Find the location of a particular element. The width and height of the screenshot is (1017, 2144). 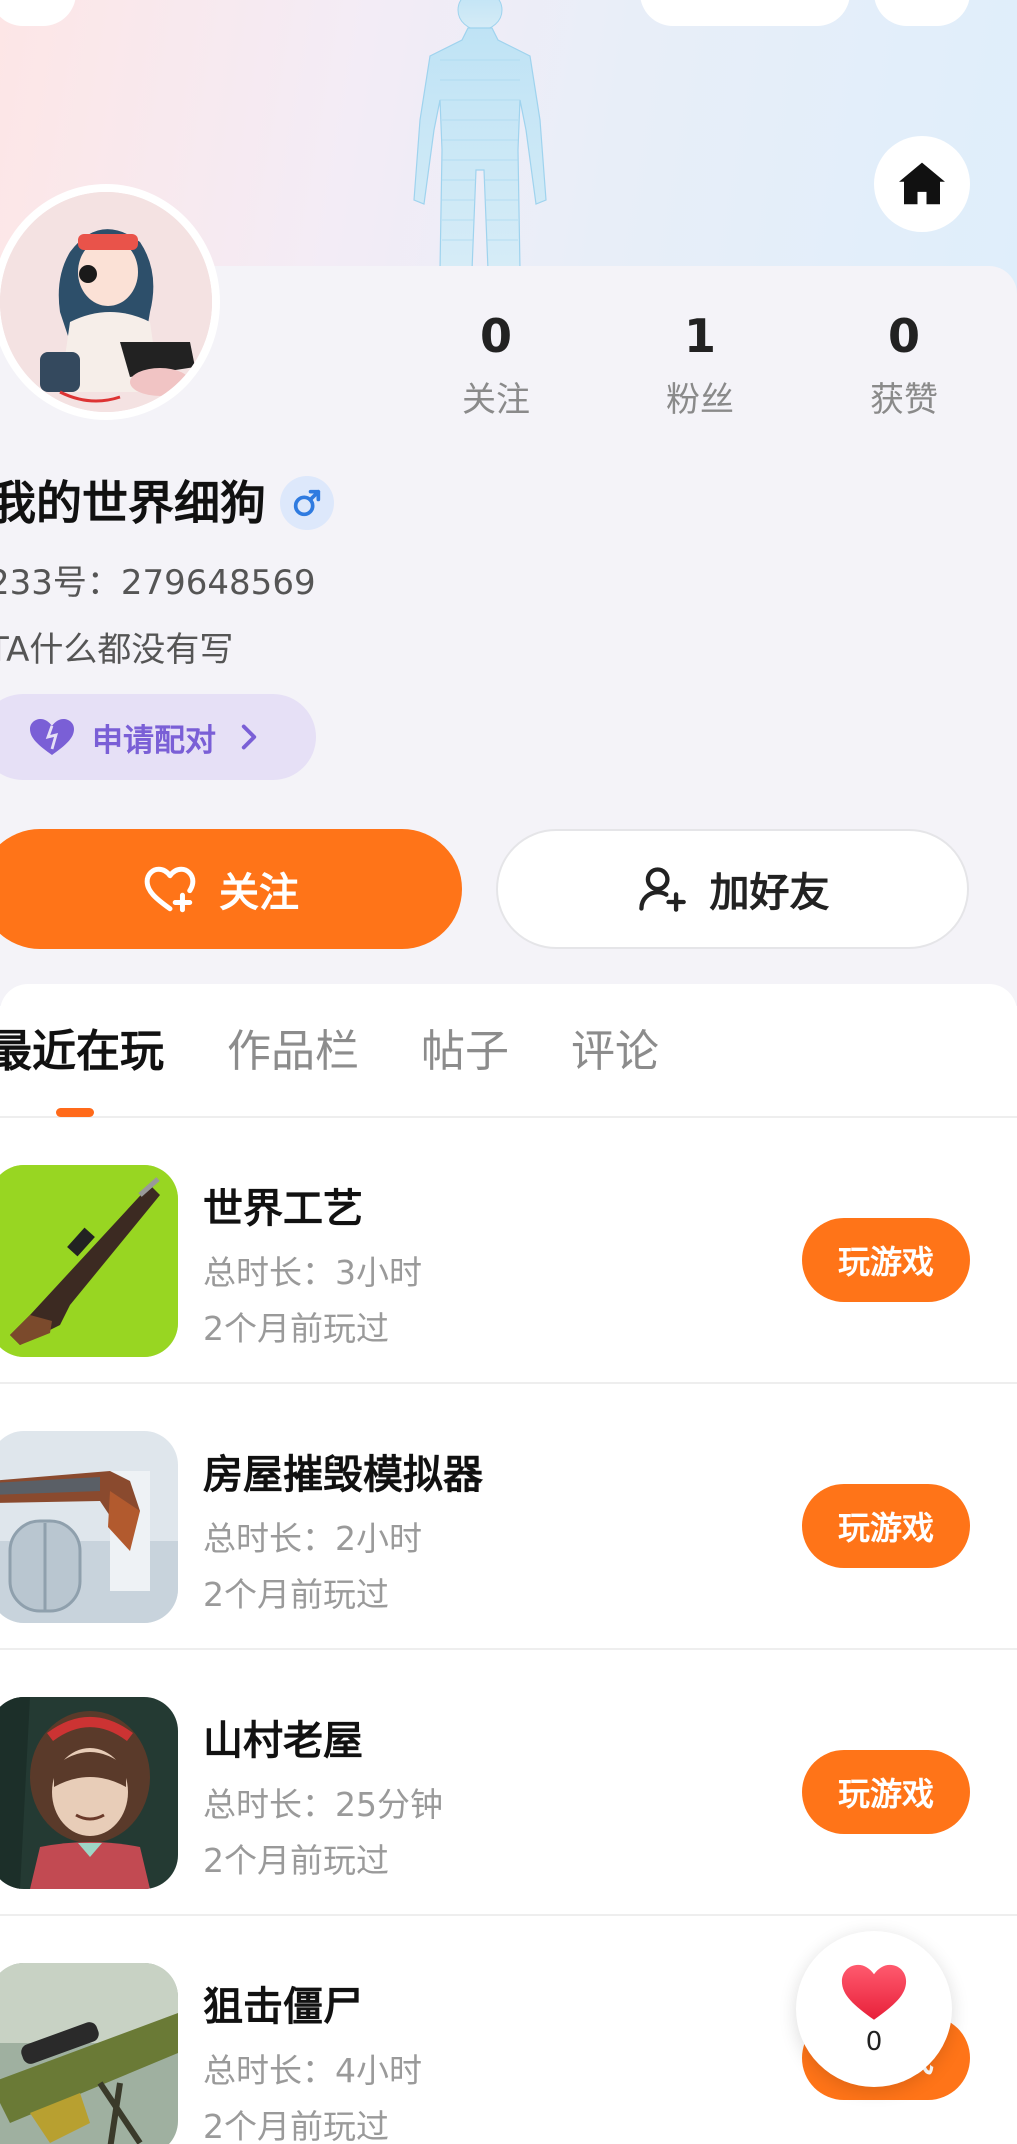

stat-likes: 0 获赞 is located at coordinates (904, 365).